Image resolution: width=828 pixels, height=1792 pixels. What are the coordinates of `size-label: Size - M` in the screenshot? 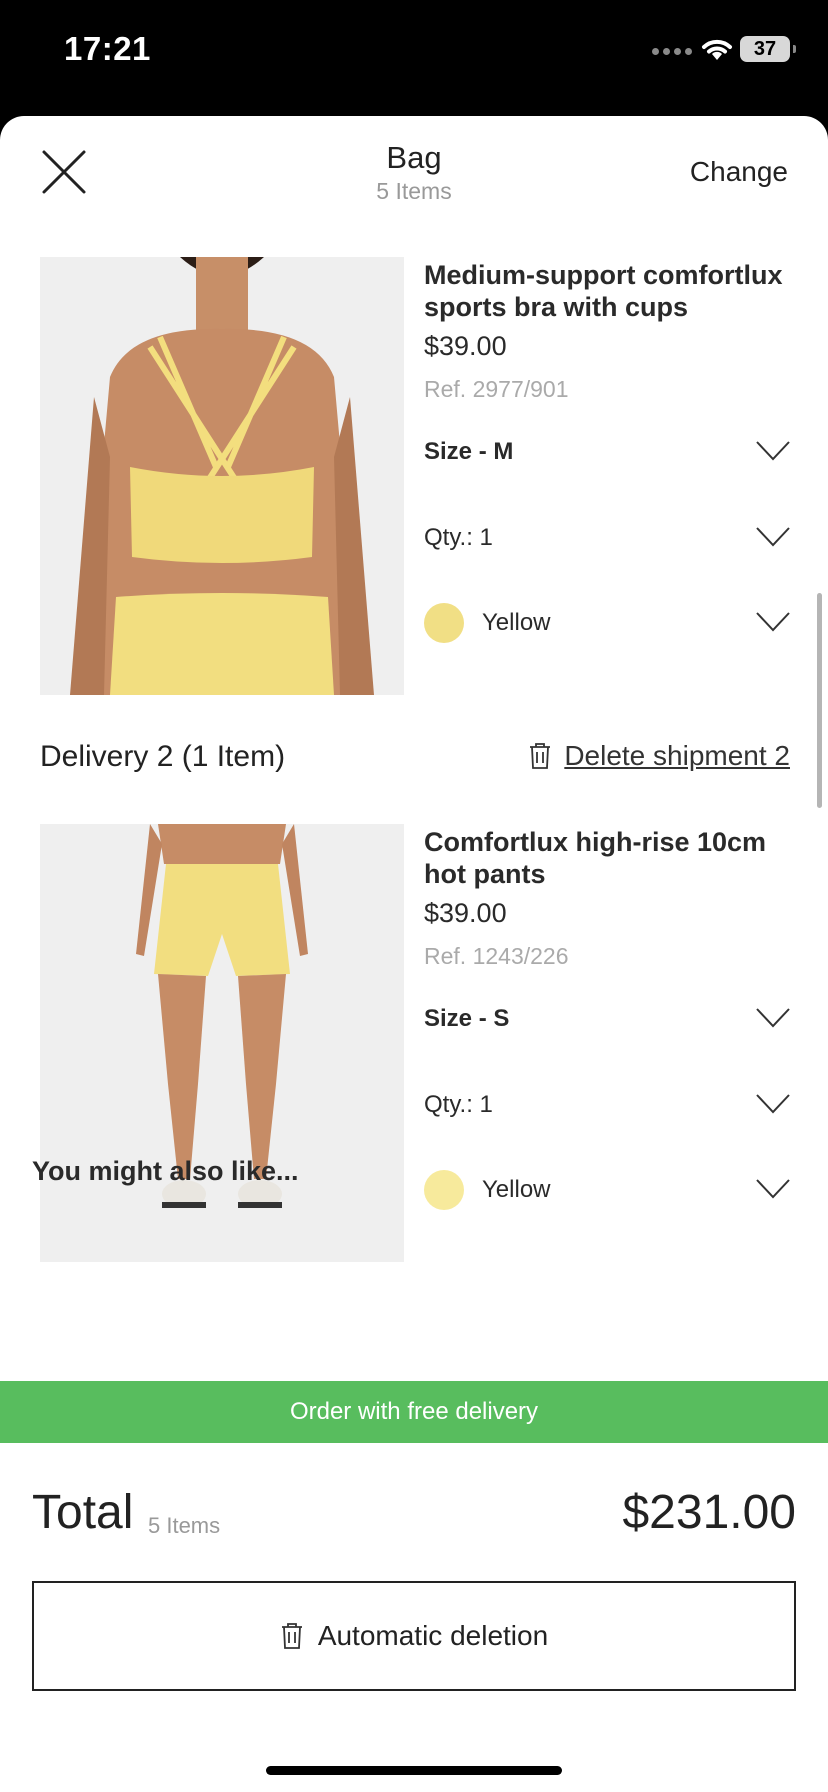 It's located at (469, 451).